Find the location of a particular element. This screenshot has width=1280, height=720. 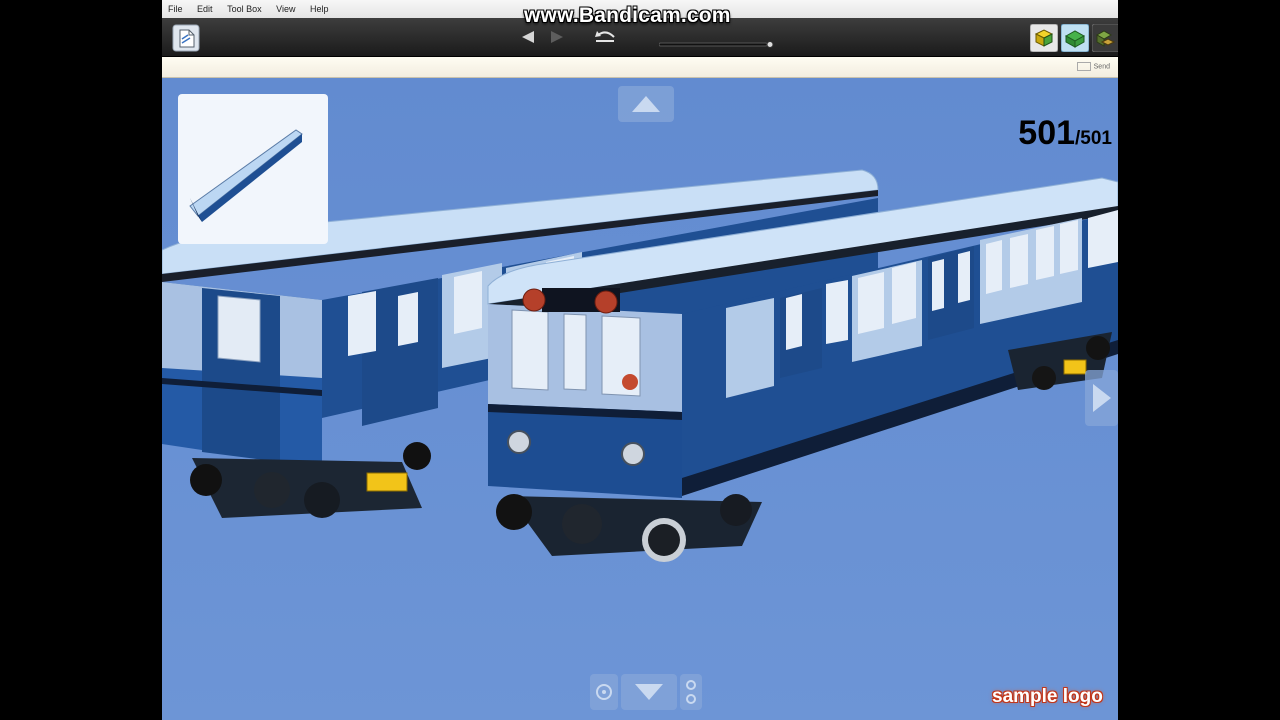

current-step: 501 is located at coordinates (1047, 133).